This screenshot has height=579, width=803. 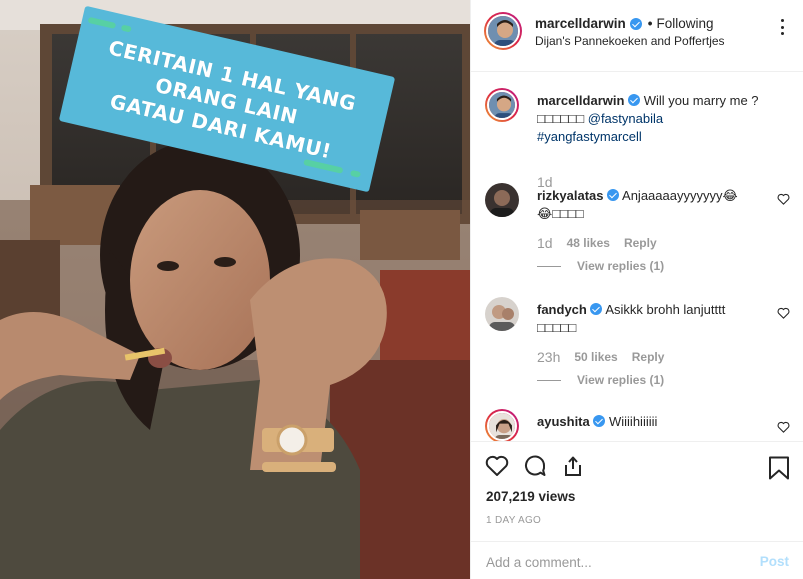 What do you see at coordinates (630, 41) in the screenshot?
I see `location-link: Dijan's Pannekoeken and Poffertjes` at bounding box center [630, 41].